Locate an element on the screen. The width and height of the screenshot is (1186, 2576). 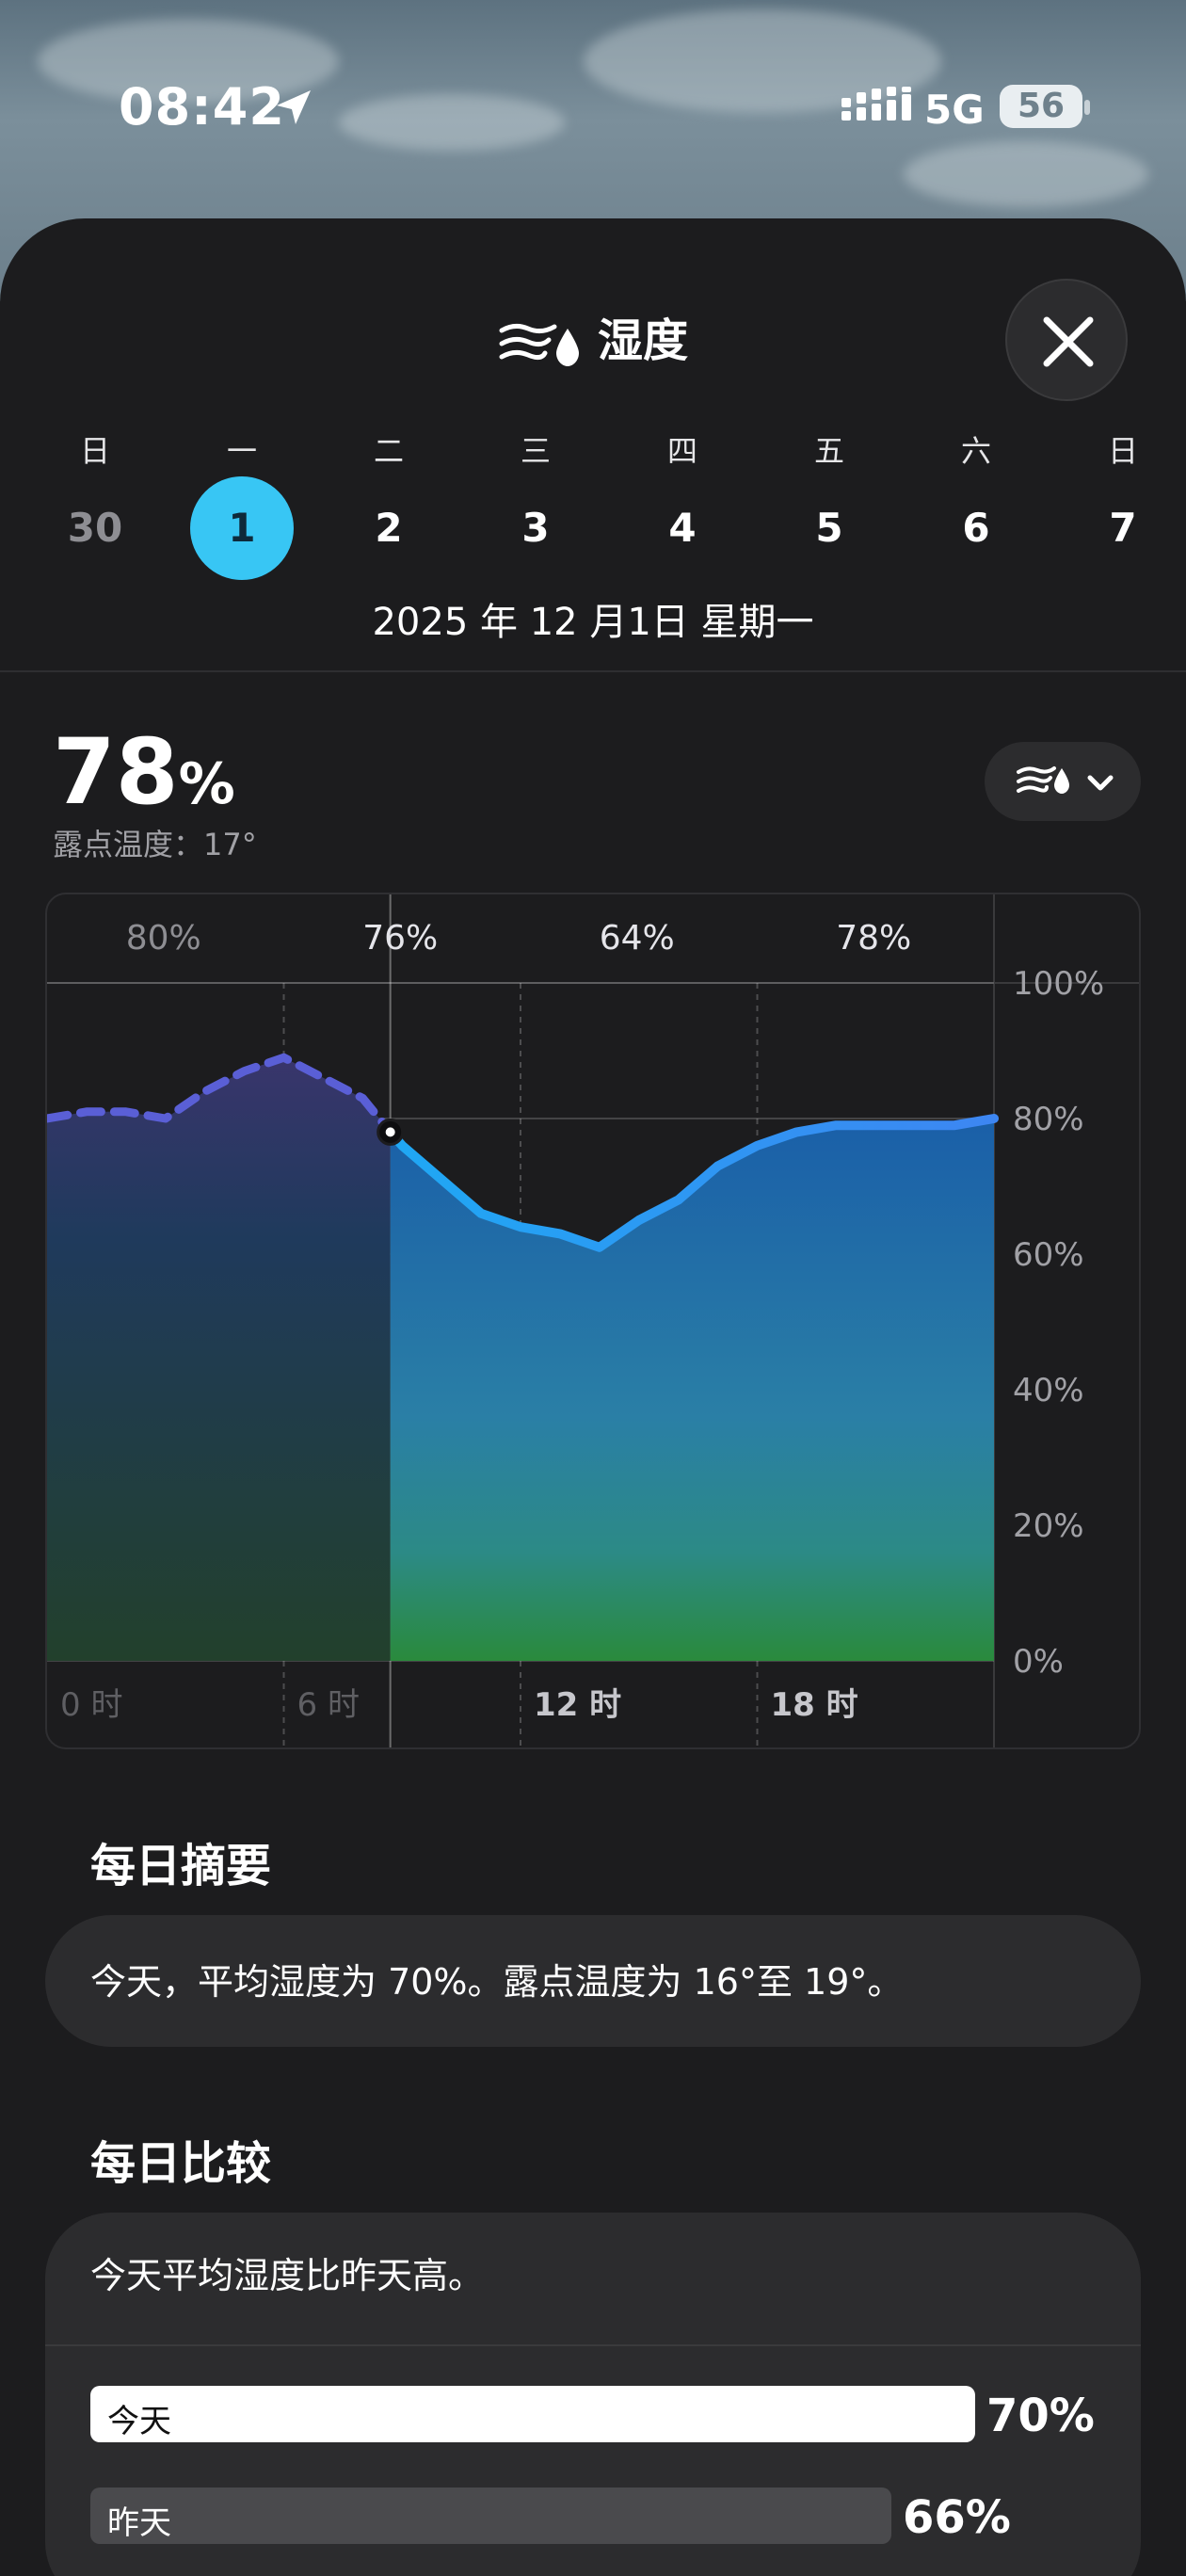
past-area is located at coordinates (219, 1359).